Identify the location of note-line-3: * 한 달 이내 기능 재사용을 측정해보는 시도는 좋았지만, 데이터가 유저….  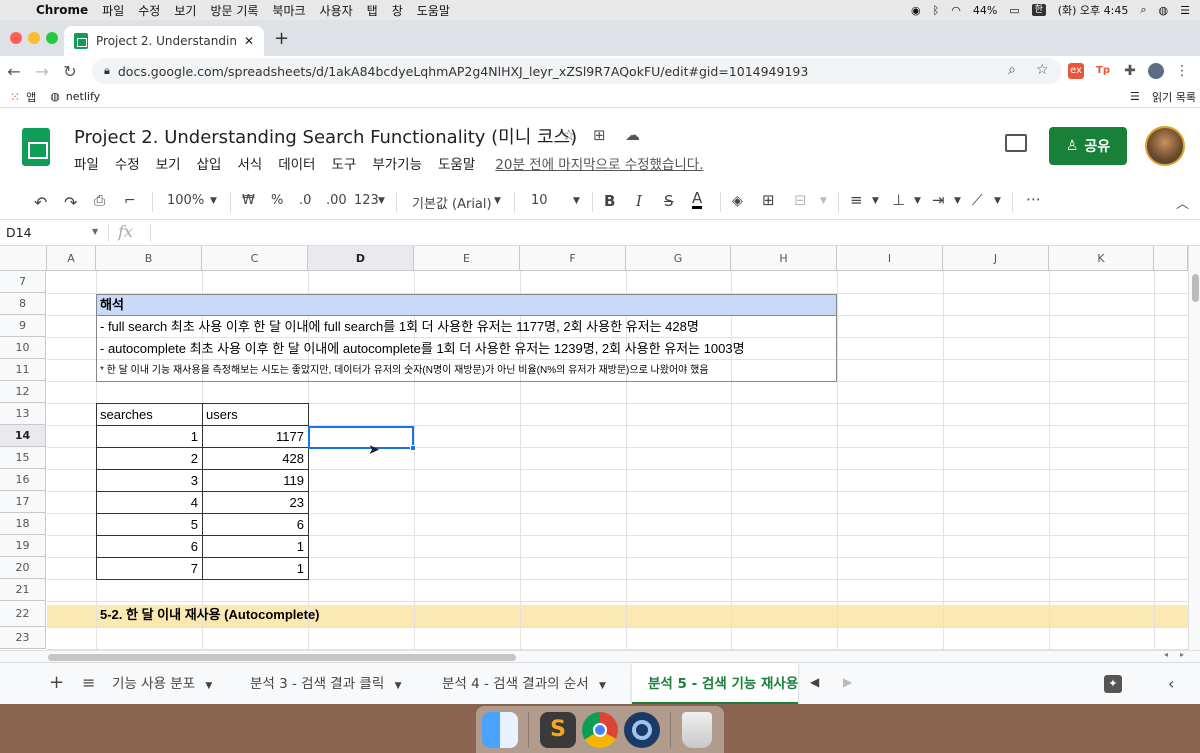
(466, 370).